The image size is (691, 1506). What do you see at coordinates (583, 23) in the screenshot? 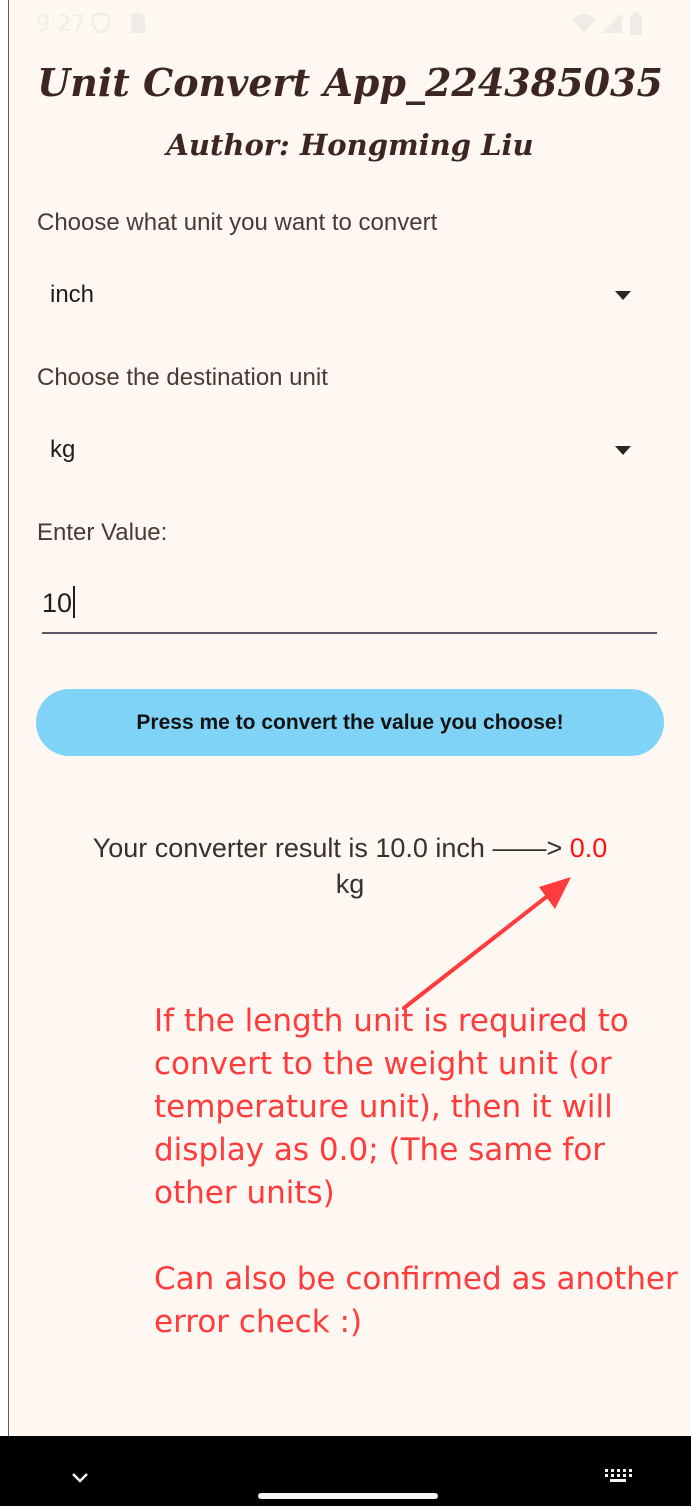
I see `wifi-icon` at bounding box center [583, 23].